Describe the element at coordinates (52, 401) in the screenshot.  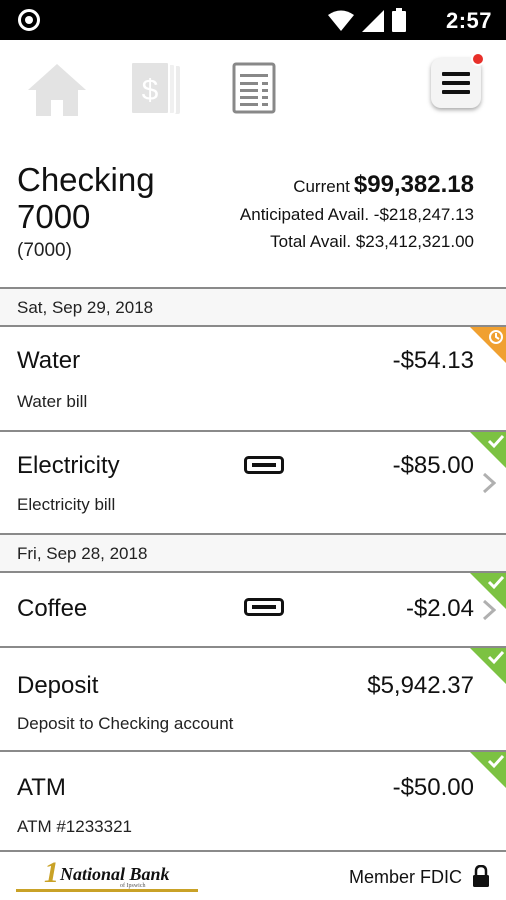
I see `transaction-description: Water bill` at that location.